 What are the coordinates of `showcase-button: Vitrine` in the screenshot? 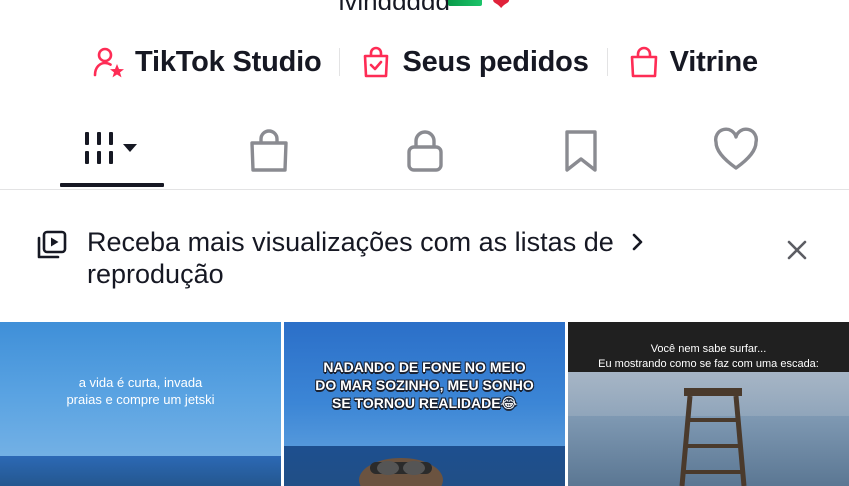 It's located at (692, 62).